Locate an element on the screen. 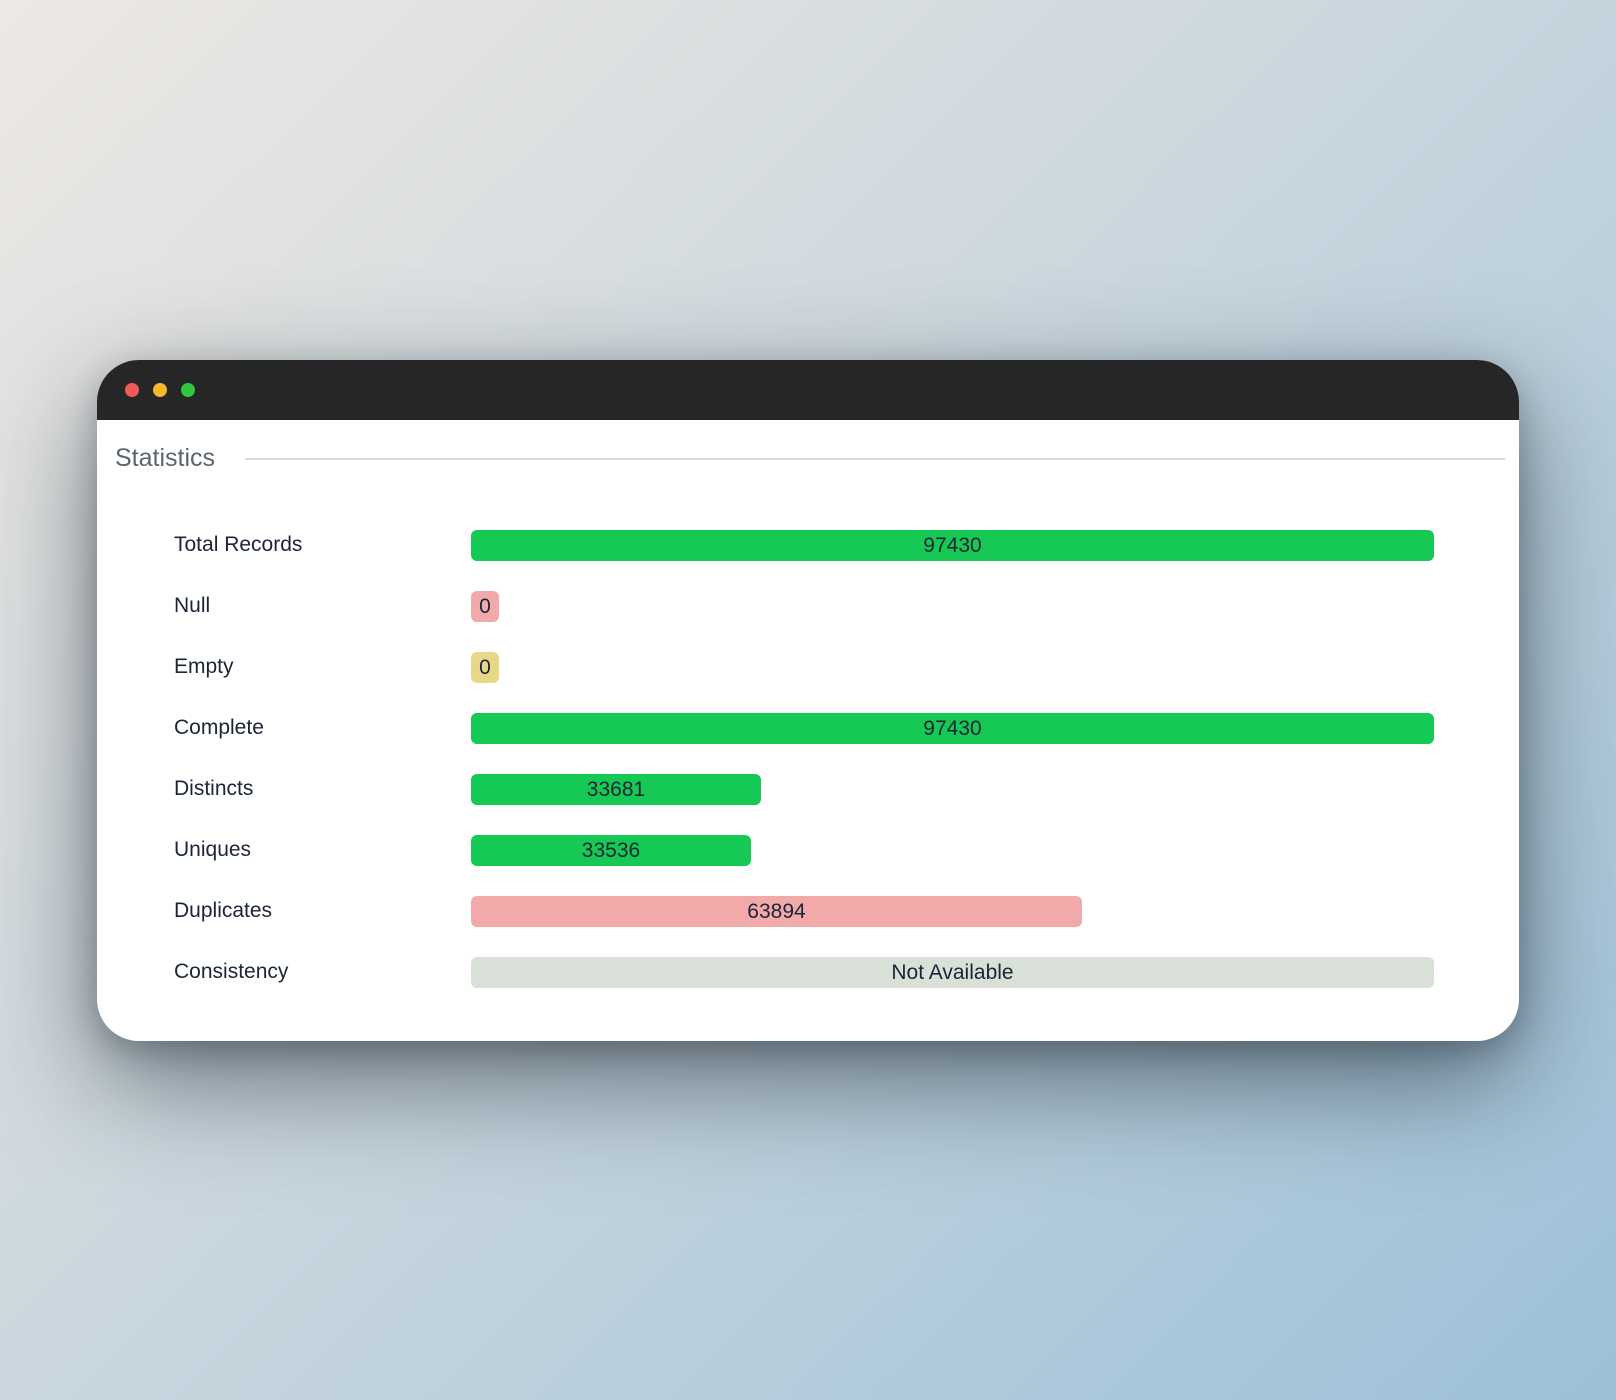 This screenshot has height=1400, width=1616. stat-row-consistency: Consistency Not Available is located at coordinates (808, 972).